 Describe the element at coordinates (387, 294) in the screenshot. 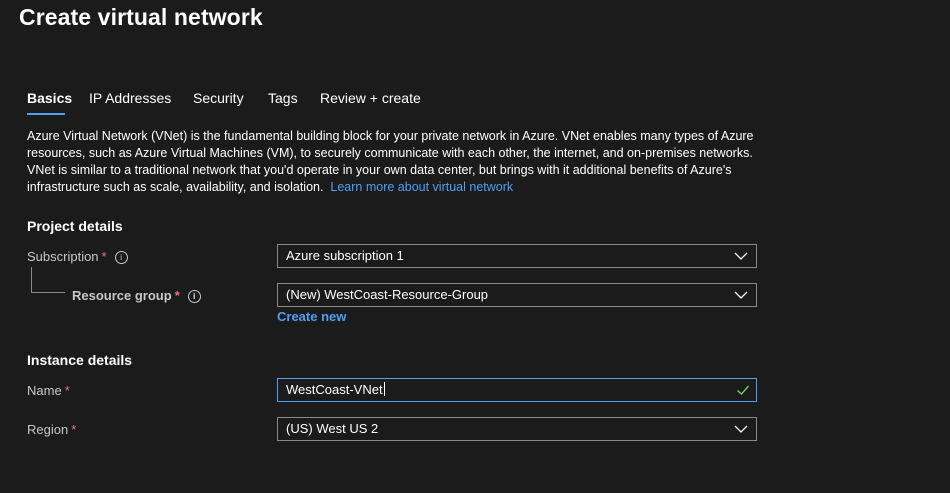

I see `resource-group-value: (New) WestCoast-Resource-Group` at that location.